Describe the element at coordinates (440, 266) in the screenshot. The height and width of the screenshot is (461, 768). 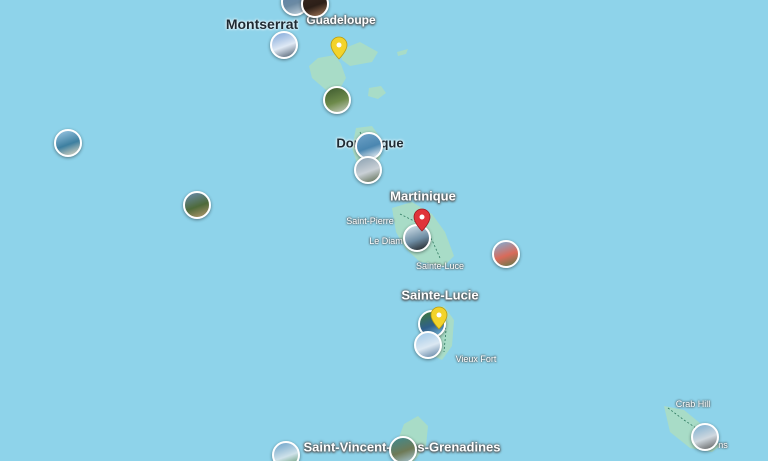
I see `label-sainte-luce: Sainte-Luce` at that location.